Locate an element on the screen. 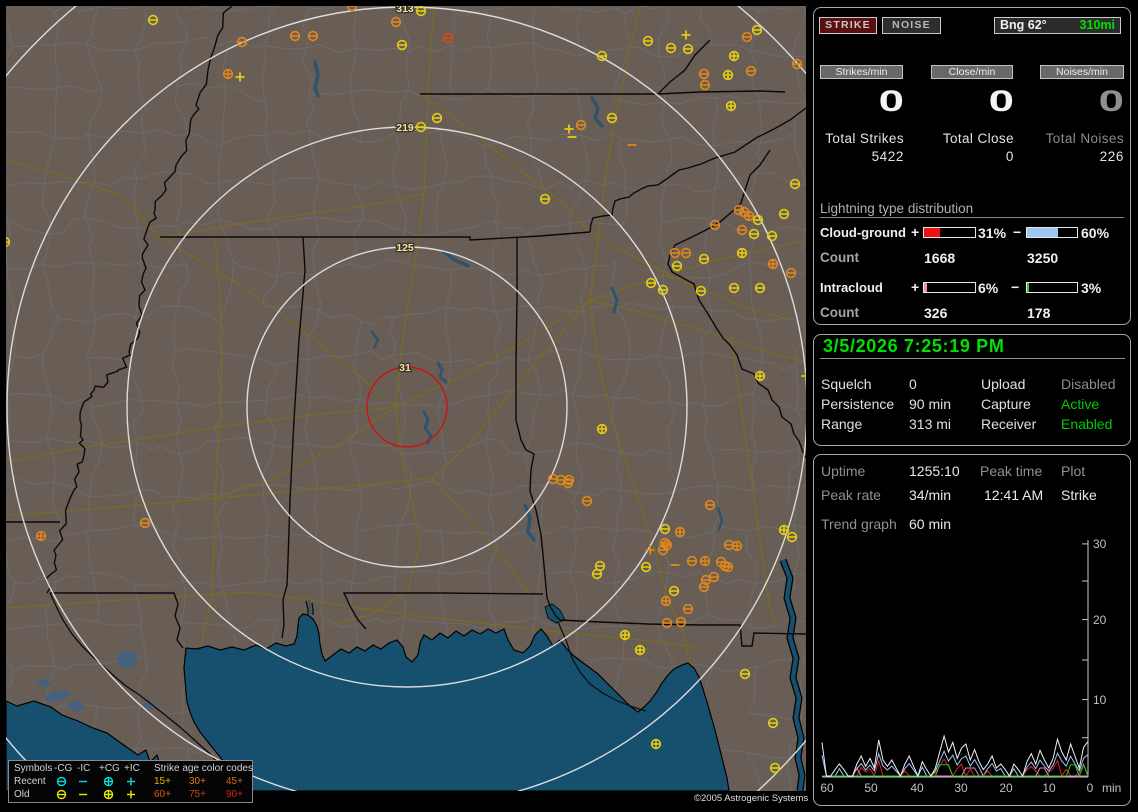  svg-text: min is located at coordinates (1111, 788).